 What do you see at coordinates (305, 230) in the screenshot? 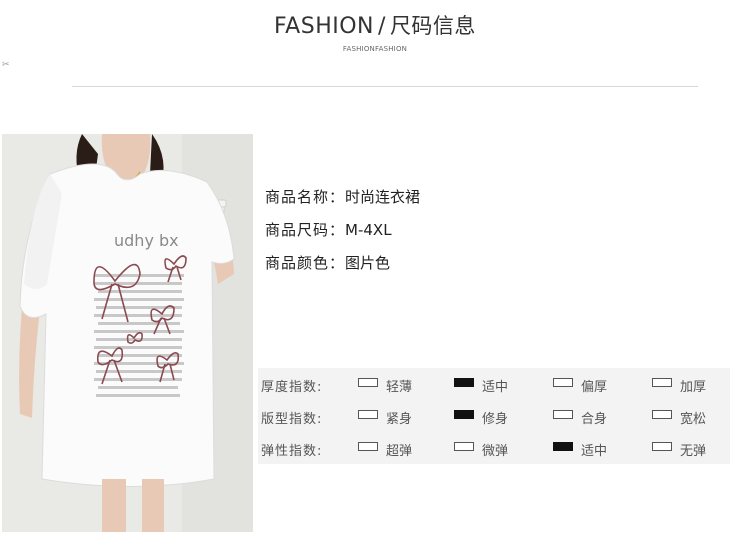
I see `product-size-label: 商品尺码：` at bounding box center [305, 230].